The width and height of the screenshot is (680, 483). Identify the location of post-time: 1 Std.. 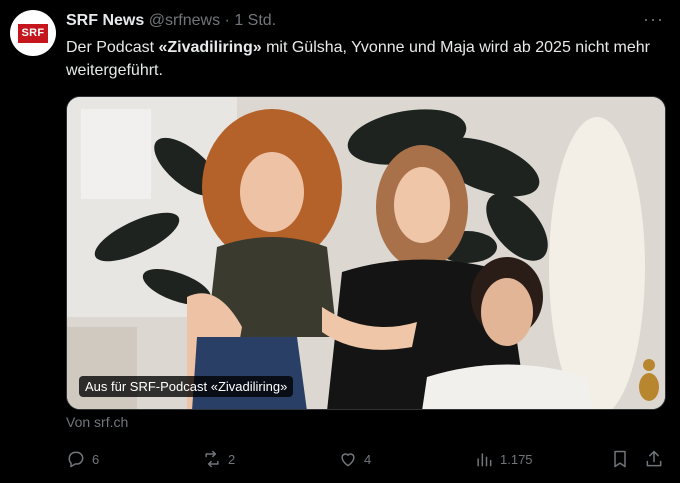
(255, 20).